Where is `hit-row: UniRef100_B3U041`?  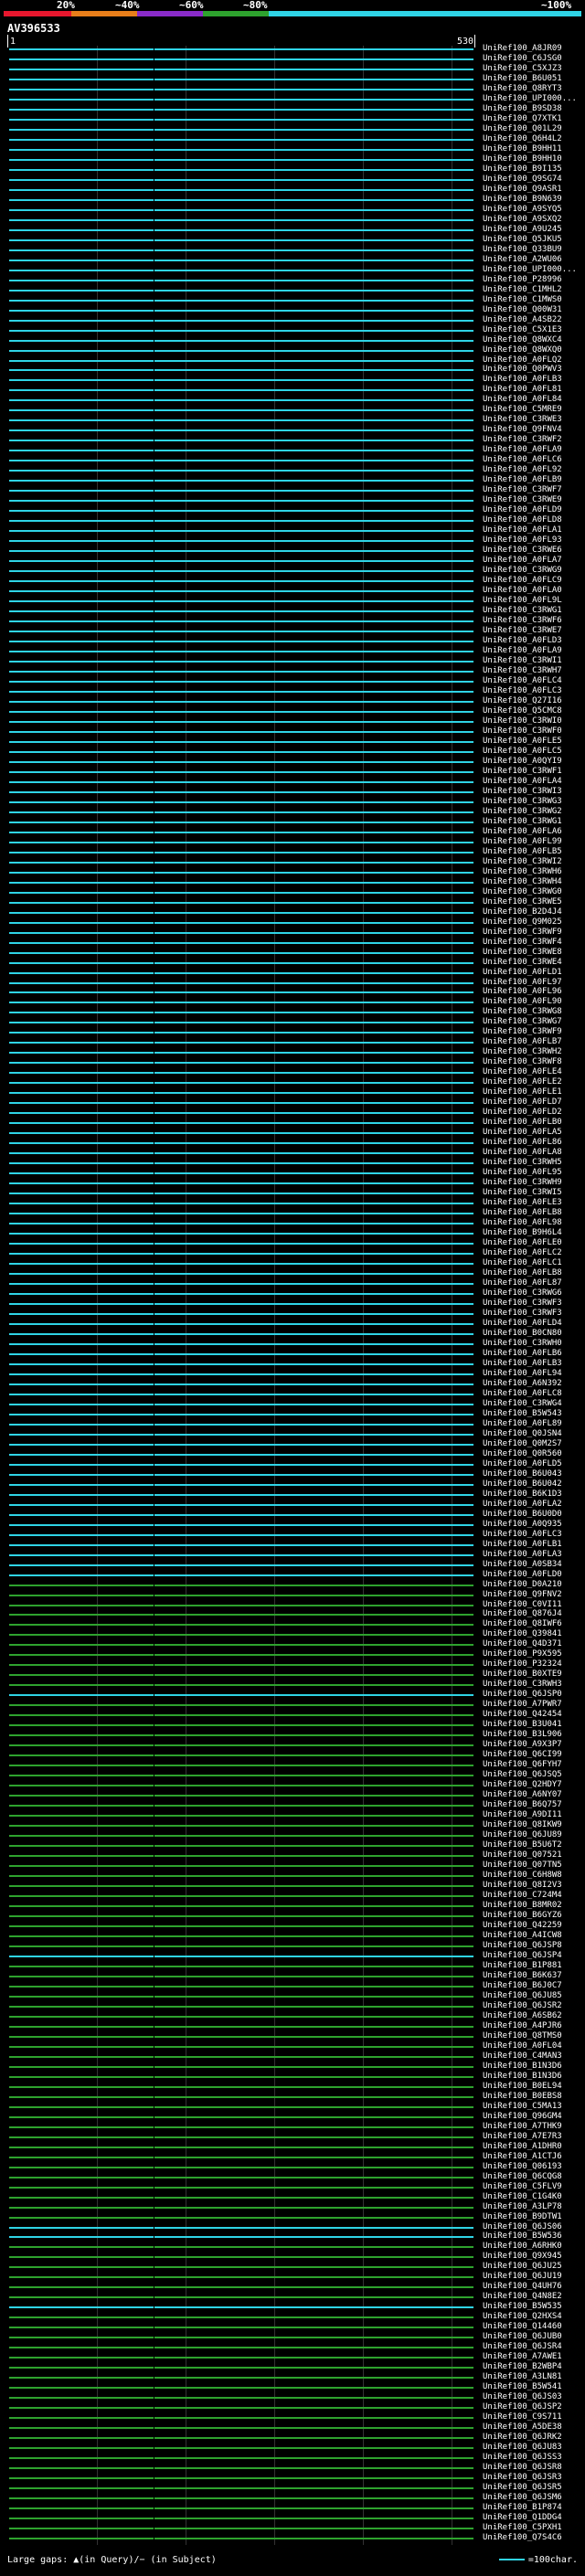
hit-row: UniRef100_B3U041 is located at coordinates (293, 1725).